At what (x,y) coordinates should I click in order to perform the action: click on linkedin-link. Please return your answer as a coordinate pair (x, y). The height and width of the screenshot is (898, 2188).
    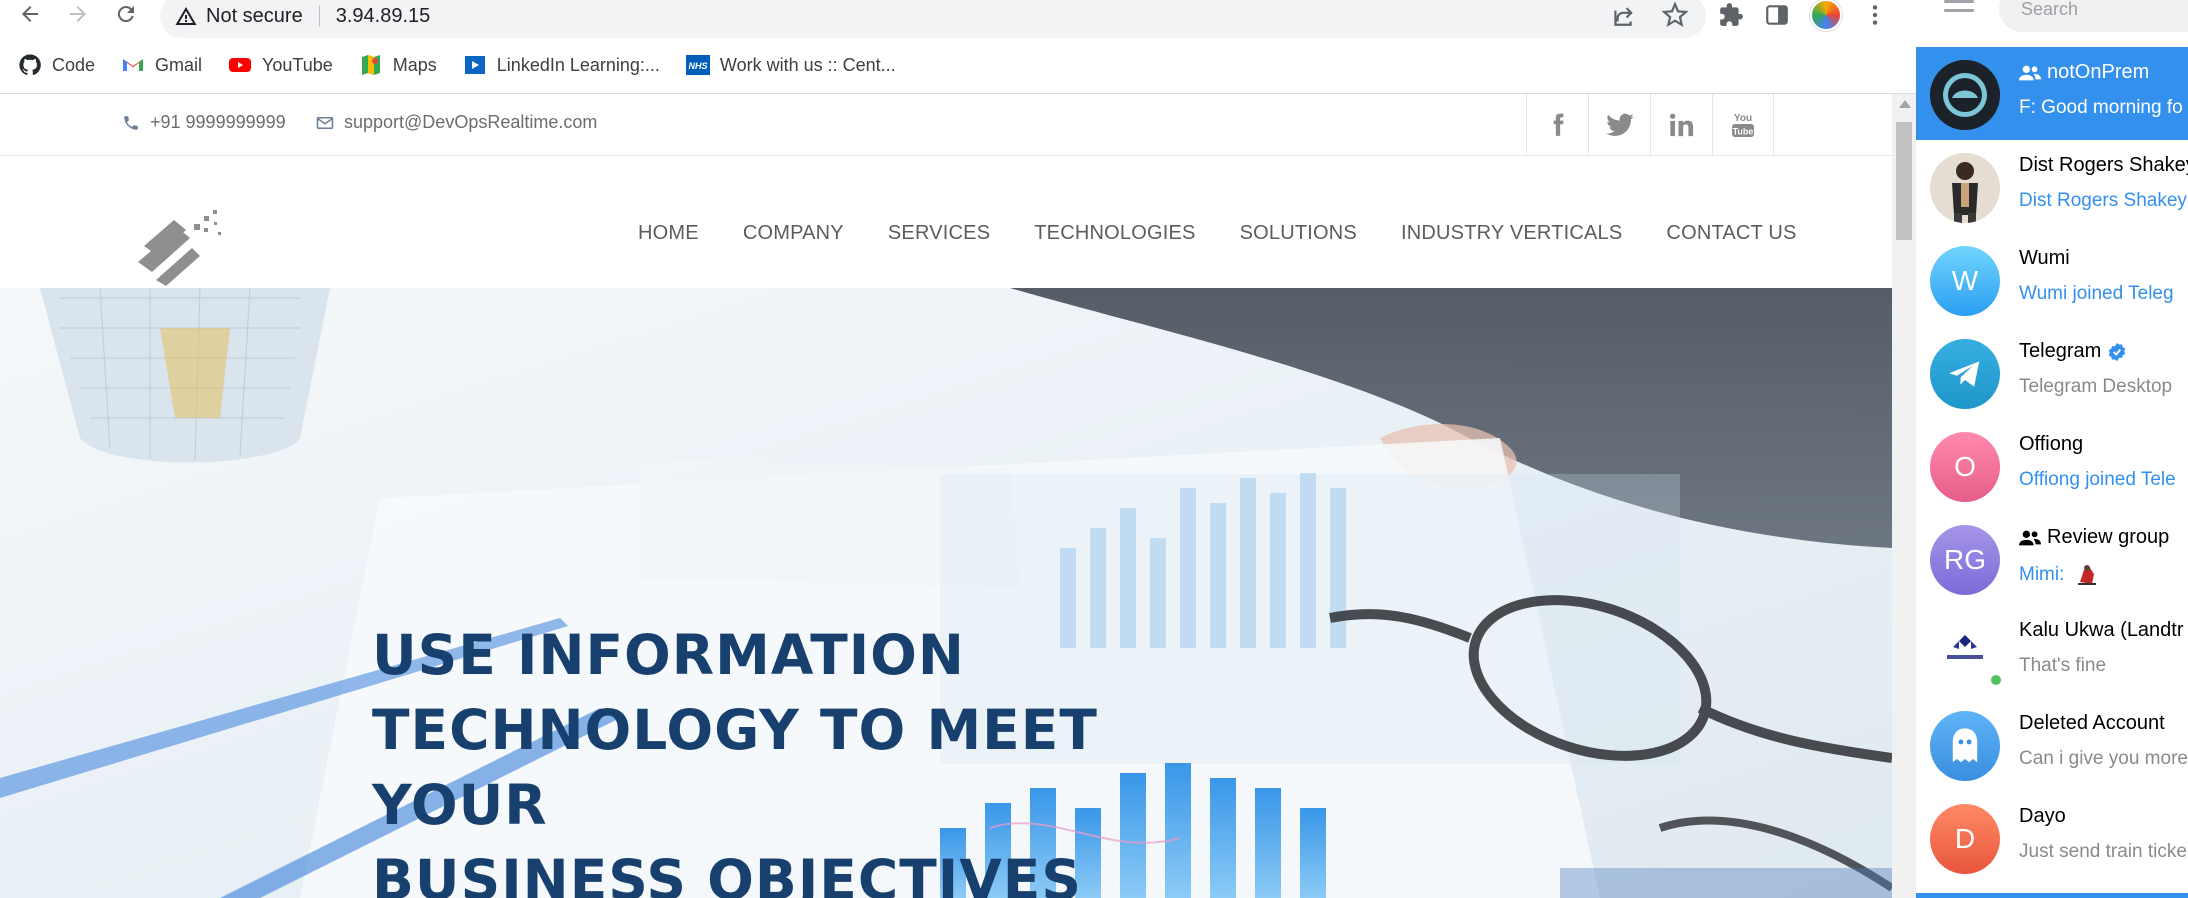
    Looking at the image, I should click on (1681, 125).